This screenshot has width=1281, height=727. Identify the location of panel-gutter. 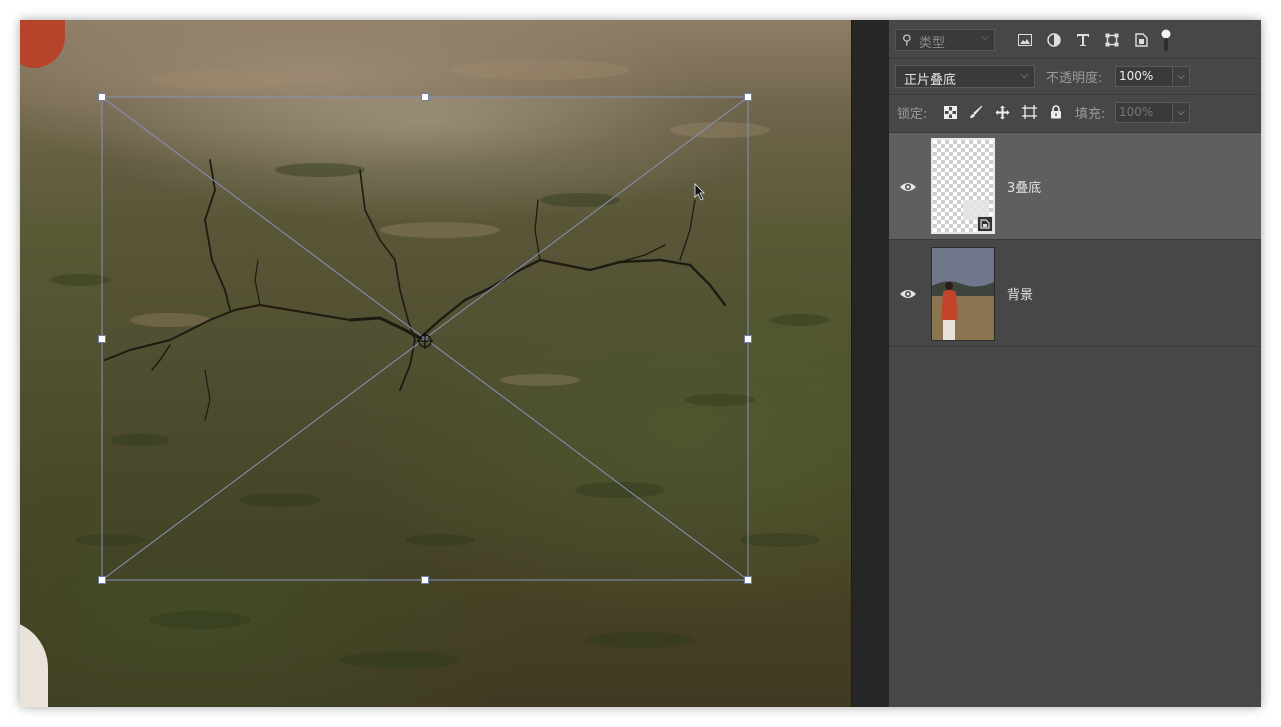
(870, 363).